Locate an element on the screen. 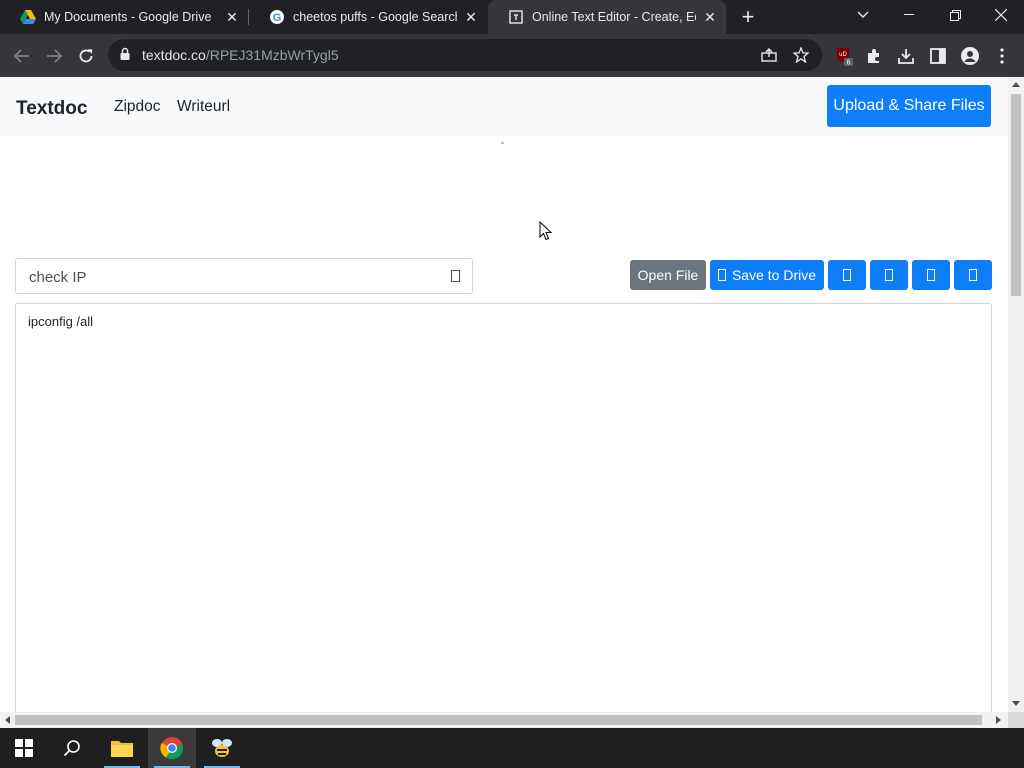 The height and width of the screenshot is (768, 1024). open-file-label: Open File is located at coordinates (668, 275).